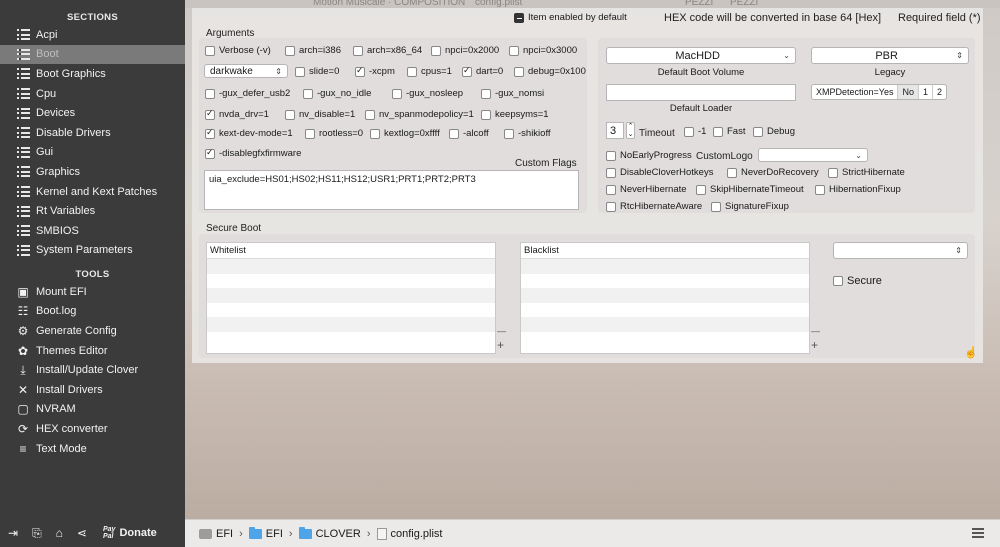 The width and height of the screenshot is (1000, 547). What do you see at coordinates (866, 172) in the screenshot?
I see `checkbox-stricthibernate: StrictHibernate` at bounding box center [866, 172].